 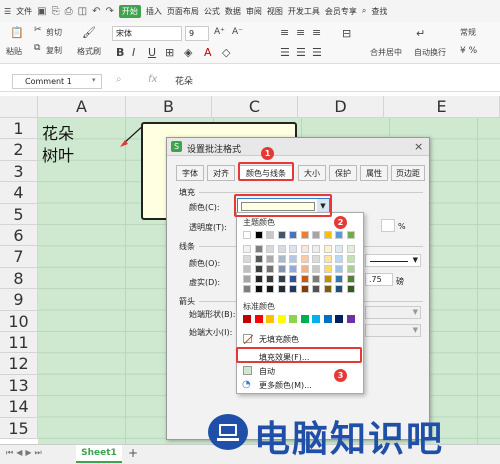 What do you see at coordinates (54, 32) in the screenshot?
I see `cut-button: 剪切` at bounding box center [54, 32].